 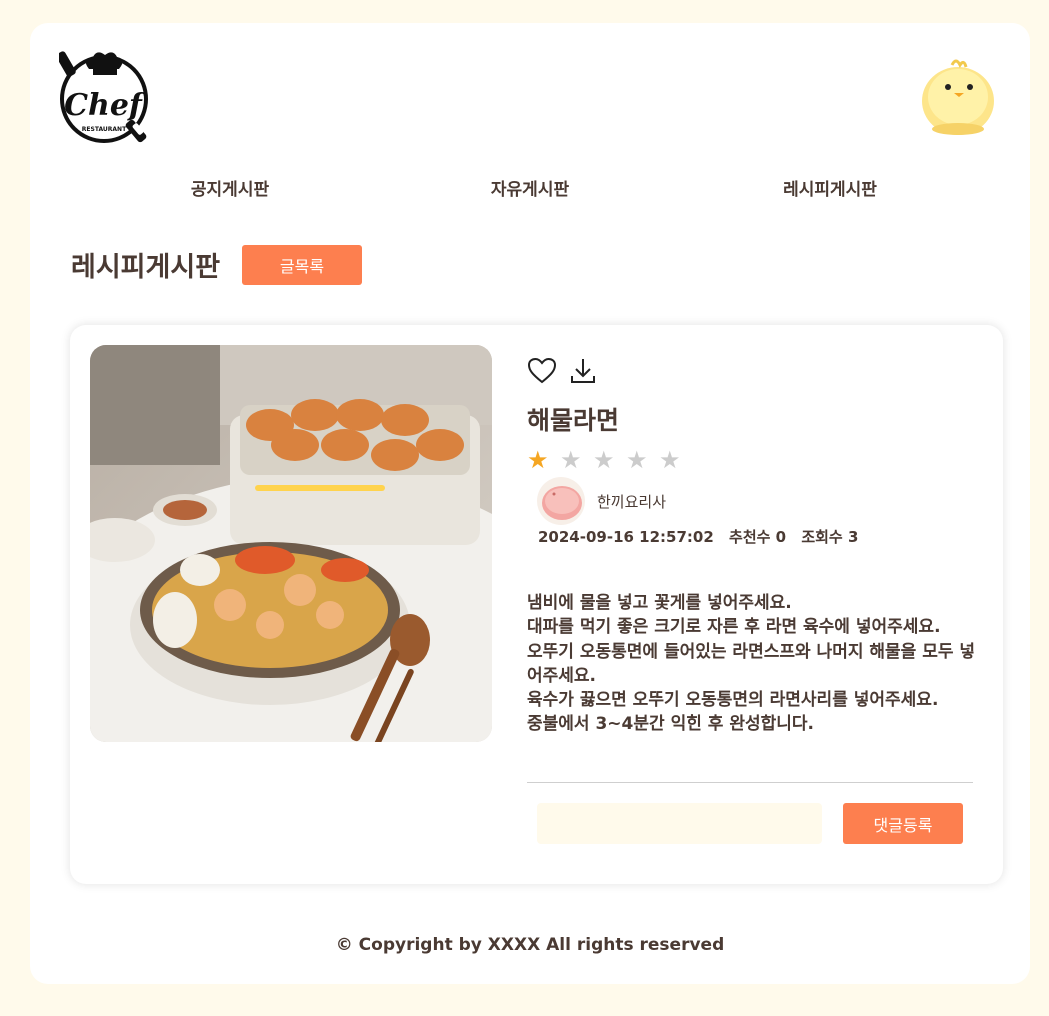 I want to click on nav-free-board: 자유게시판, so click(x=530, y=187).